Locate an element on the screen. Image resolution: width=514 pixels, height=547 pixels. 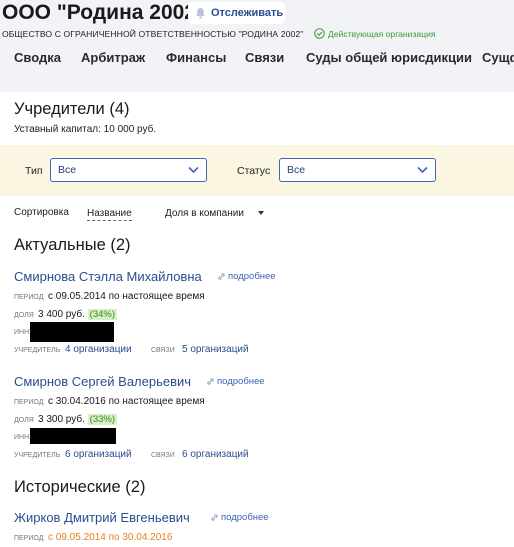
status-select: Все is located at coordinates (357, 170).